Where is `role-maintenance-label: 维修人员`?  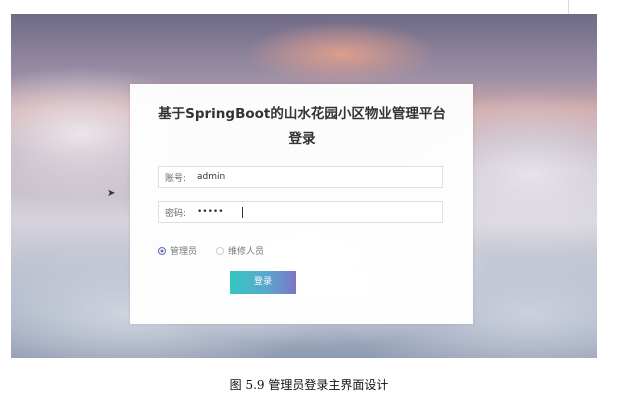
role-maintenance-label: 维修人员 is located at coordinates (246, 252).